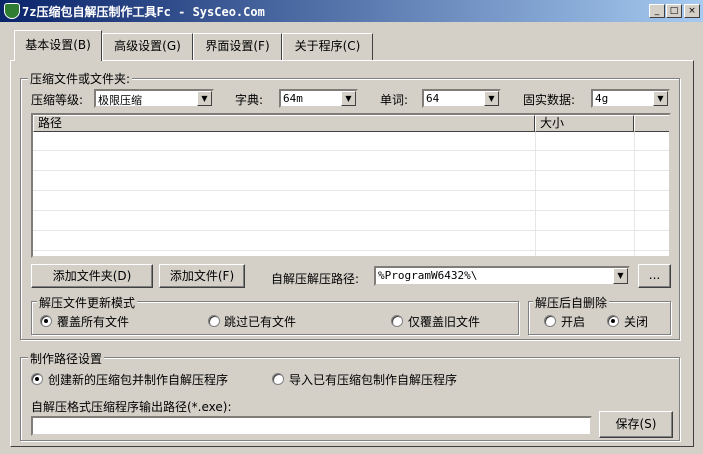  Describe the element at coordinates (573, 321) in the screenshot. I see `option-delete-on: 开启` at that location.